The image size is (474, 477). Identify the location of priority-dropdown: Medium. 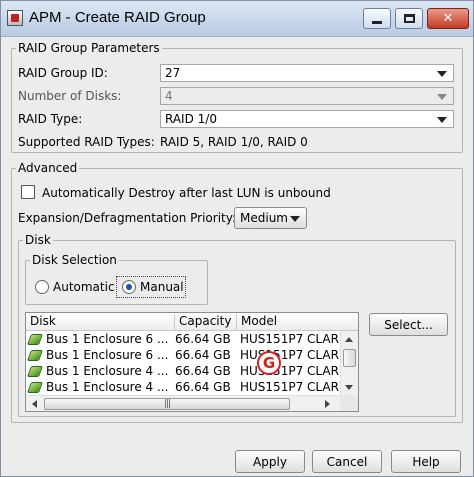
(270, 218).